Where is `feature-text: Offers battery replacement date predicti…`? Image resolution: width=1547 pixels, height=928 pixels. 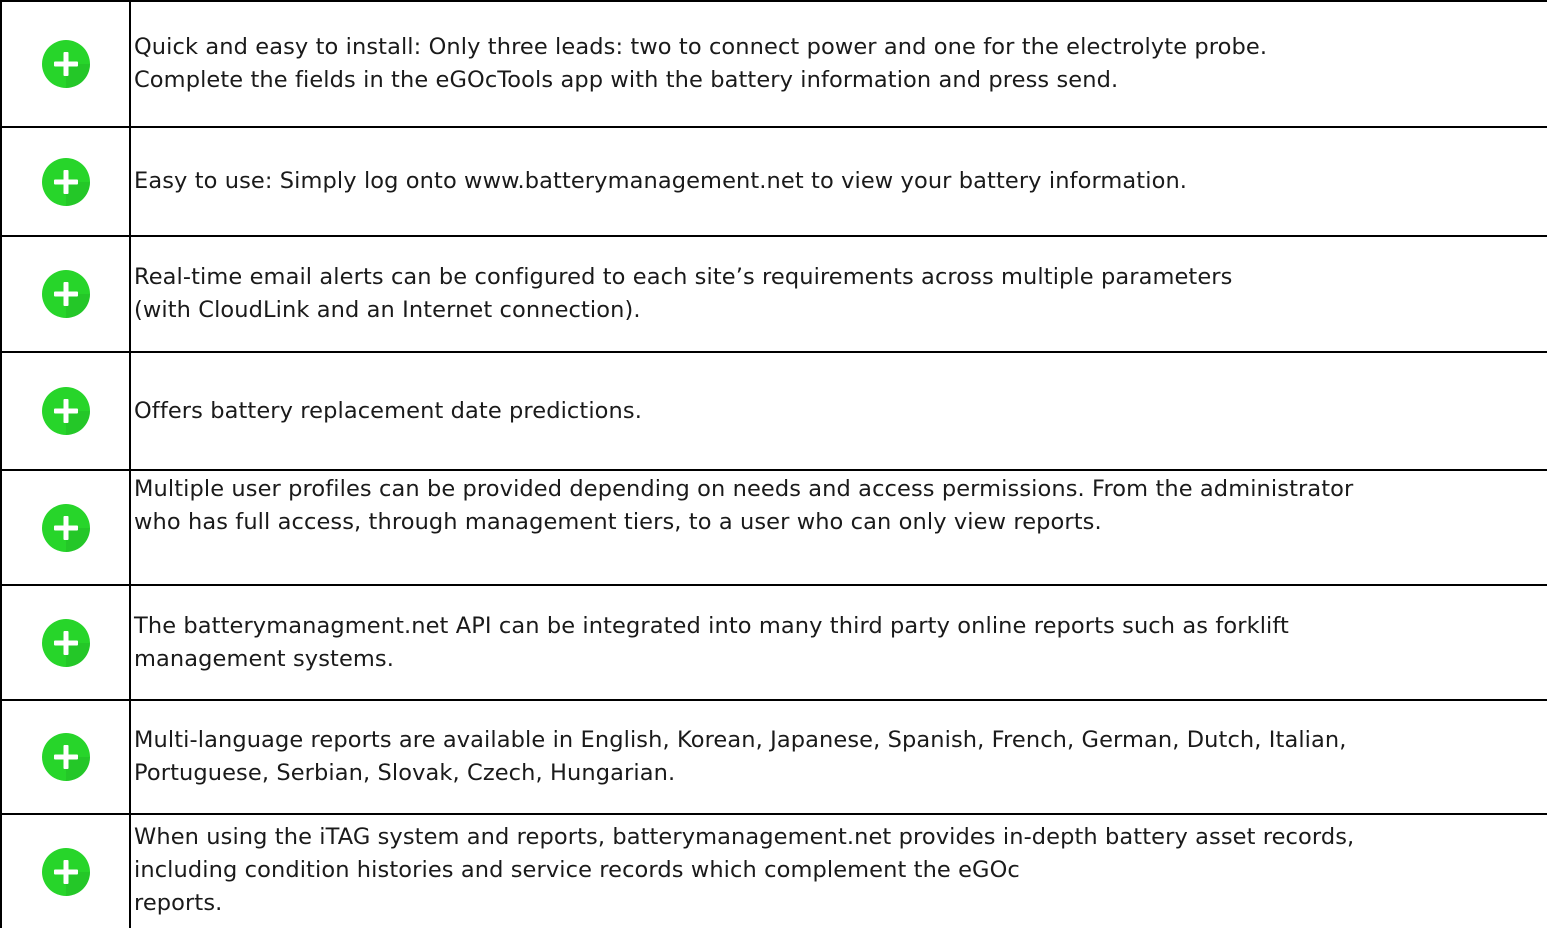
feature-text: Offers battery replacement date predicti… is located at coordinates (388, 410).